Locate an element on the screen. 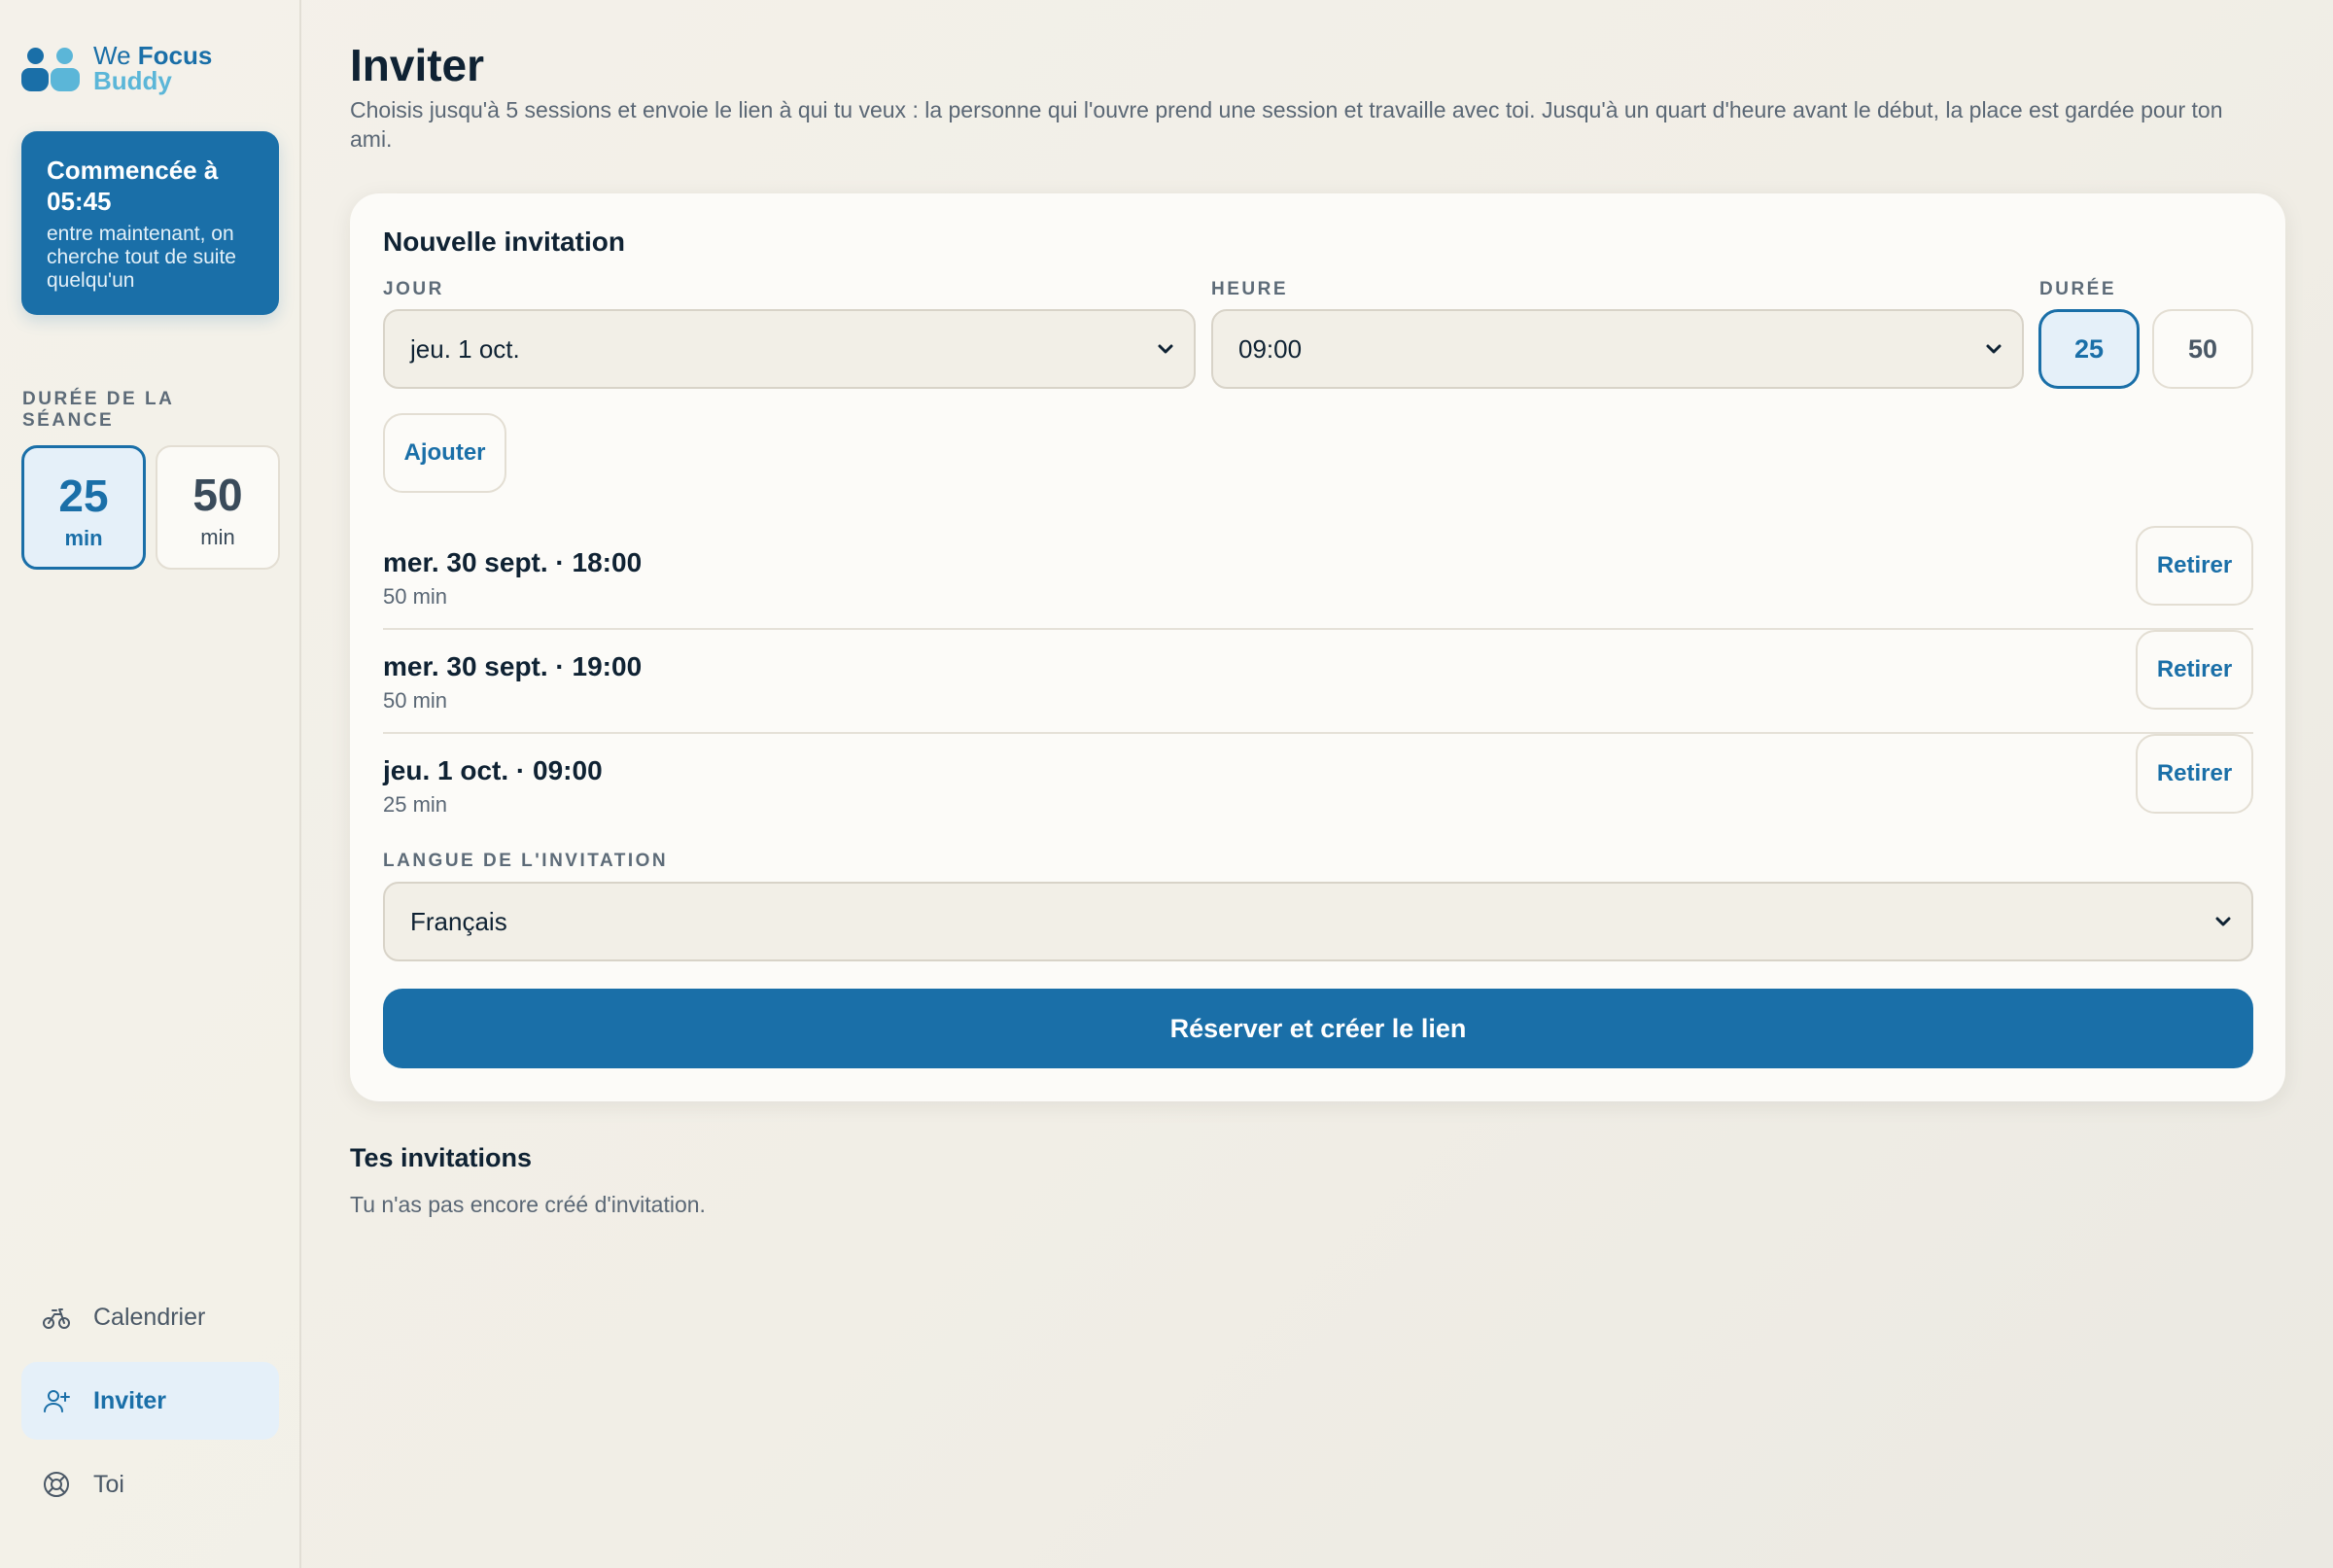  hour-label: HEURE is located at coordinates (1250, 289).